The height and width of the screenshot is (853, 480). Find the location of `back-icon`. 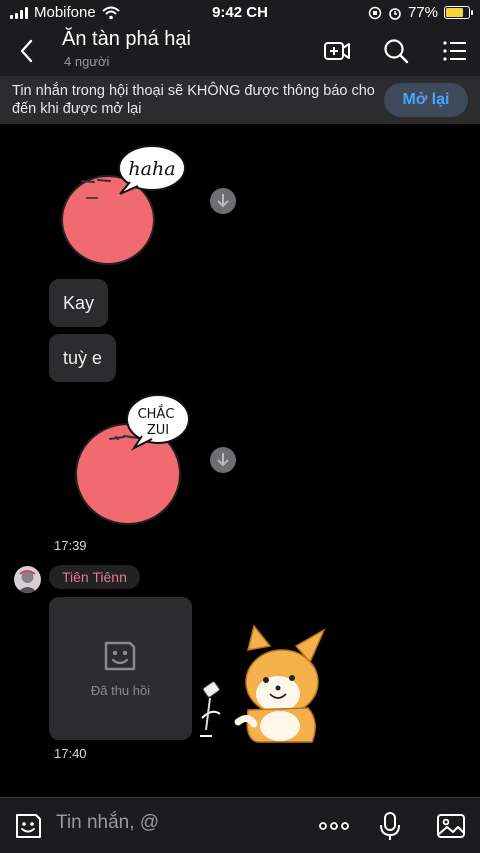

back-icon is located at coordinates (27, 51).